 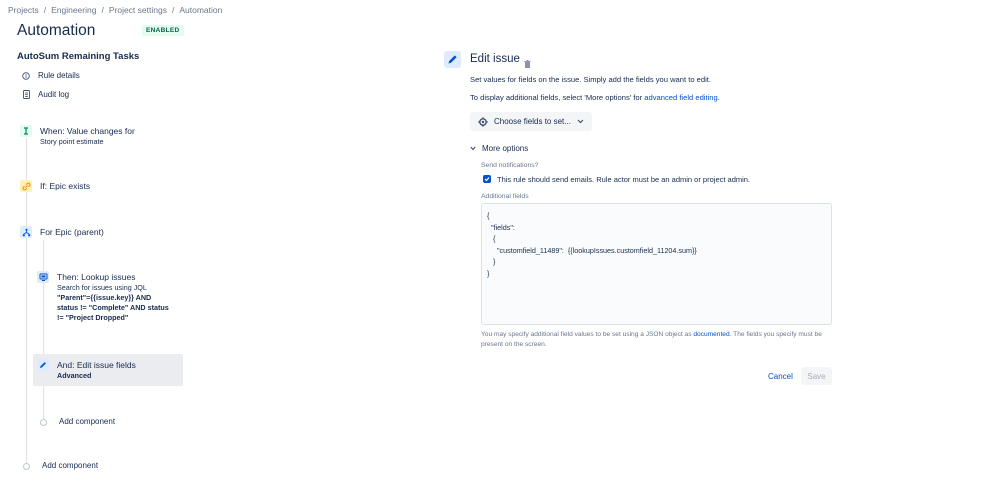 I want to click on link-icon, so click(x=26, y=186).